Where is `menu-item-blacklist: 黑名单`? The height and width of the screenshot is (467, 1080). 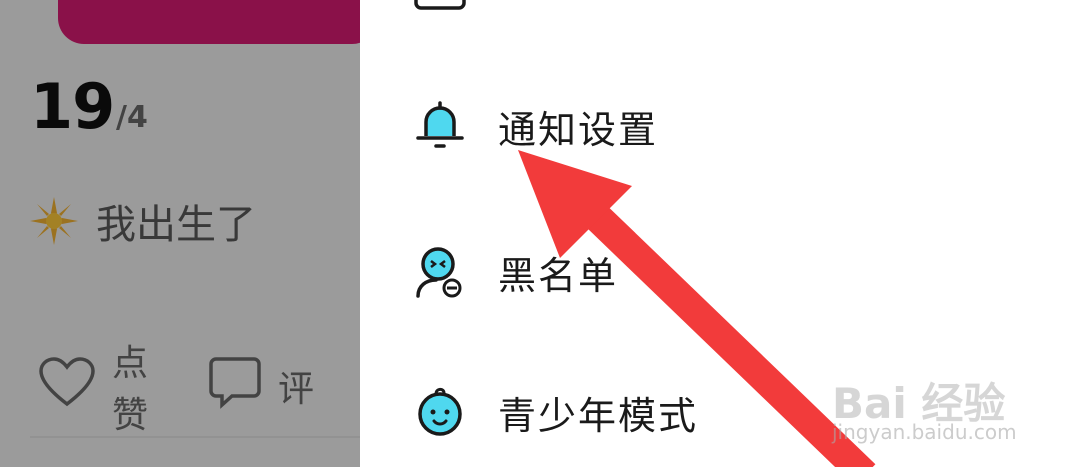 menu-item-blacklist: 黑名单 is located at coordinates (515, 272).